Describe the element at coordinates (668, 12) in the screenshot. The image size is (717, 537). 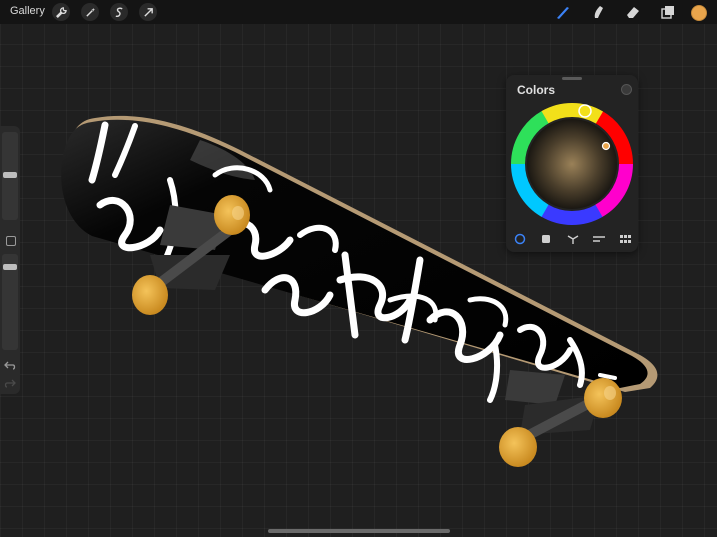
I see `layers-icon` at that location.